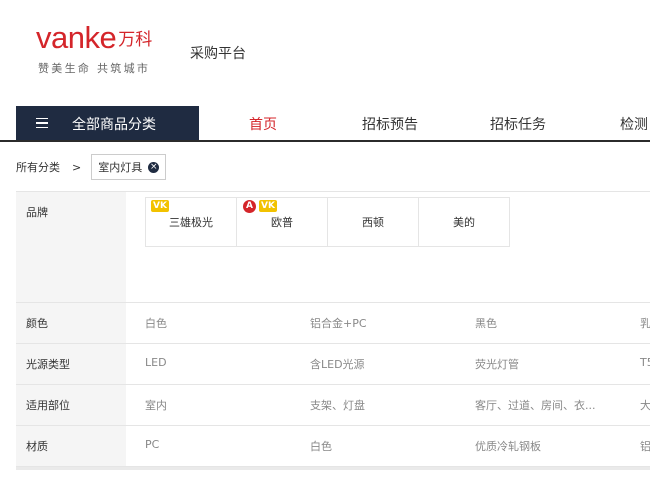 The image size is (650, 480). Describe the element at coordinates (337, 364) in the screenshot. I see `filter-value: 含LED光源` at that location.